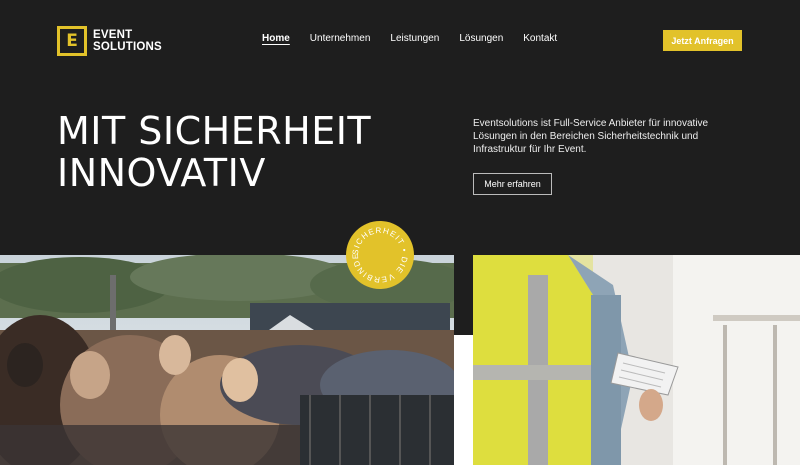 The image size is (800, 465). I want to click on logo-line-2: SOLUTIONS, so click(127, 47).